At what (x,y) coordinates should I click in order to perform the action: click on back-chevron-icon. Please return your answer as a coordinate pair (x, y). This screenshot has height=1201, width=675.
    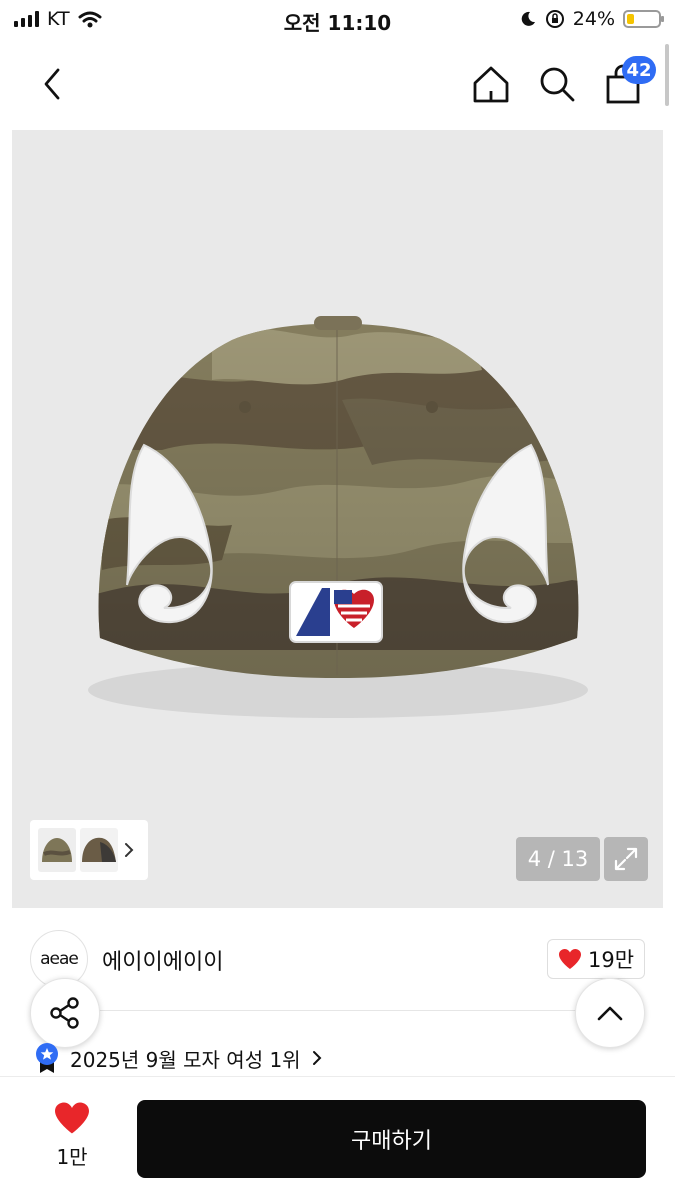
    Looking at the image, I should click on (52, 84).